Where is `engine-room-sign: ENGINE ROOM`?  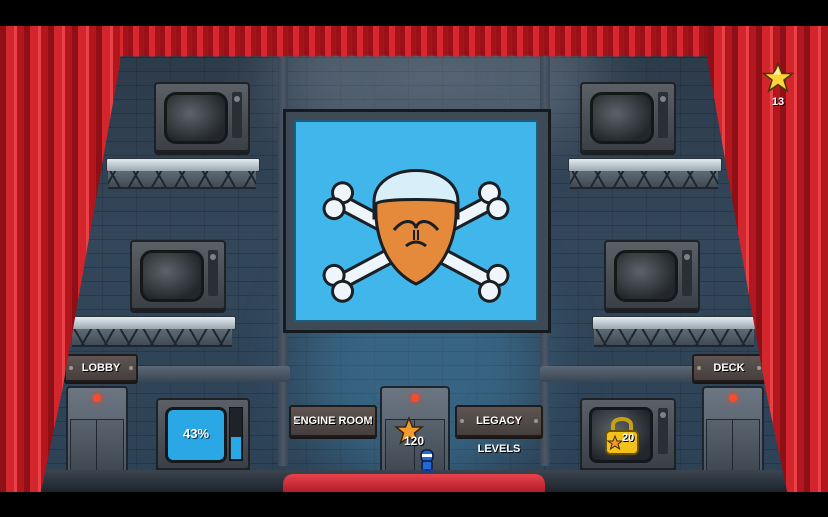
engine-room-sign: ENGINE ROOM is located at coordinates (333, 421).